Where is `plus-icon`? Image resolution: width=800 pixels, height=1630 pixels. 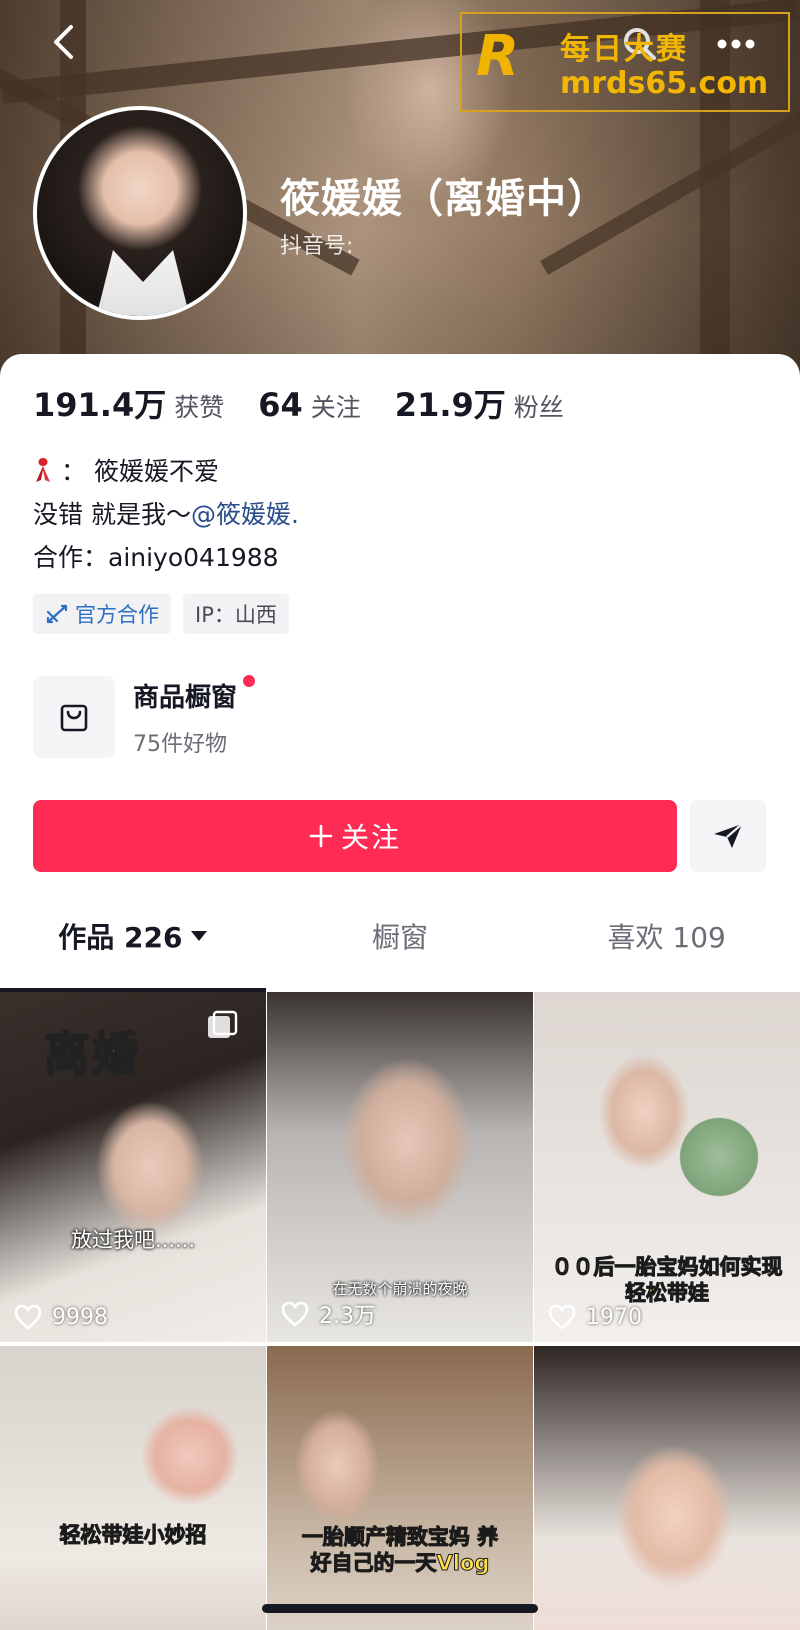 plus-icon is located at coordinates (321, 836).